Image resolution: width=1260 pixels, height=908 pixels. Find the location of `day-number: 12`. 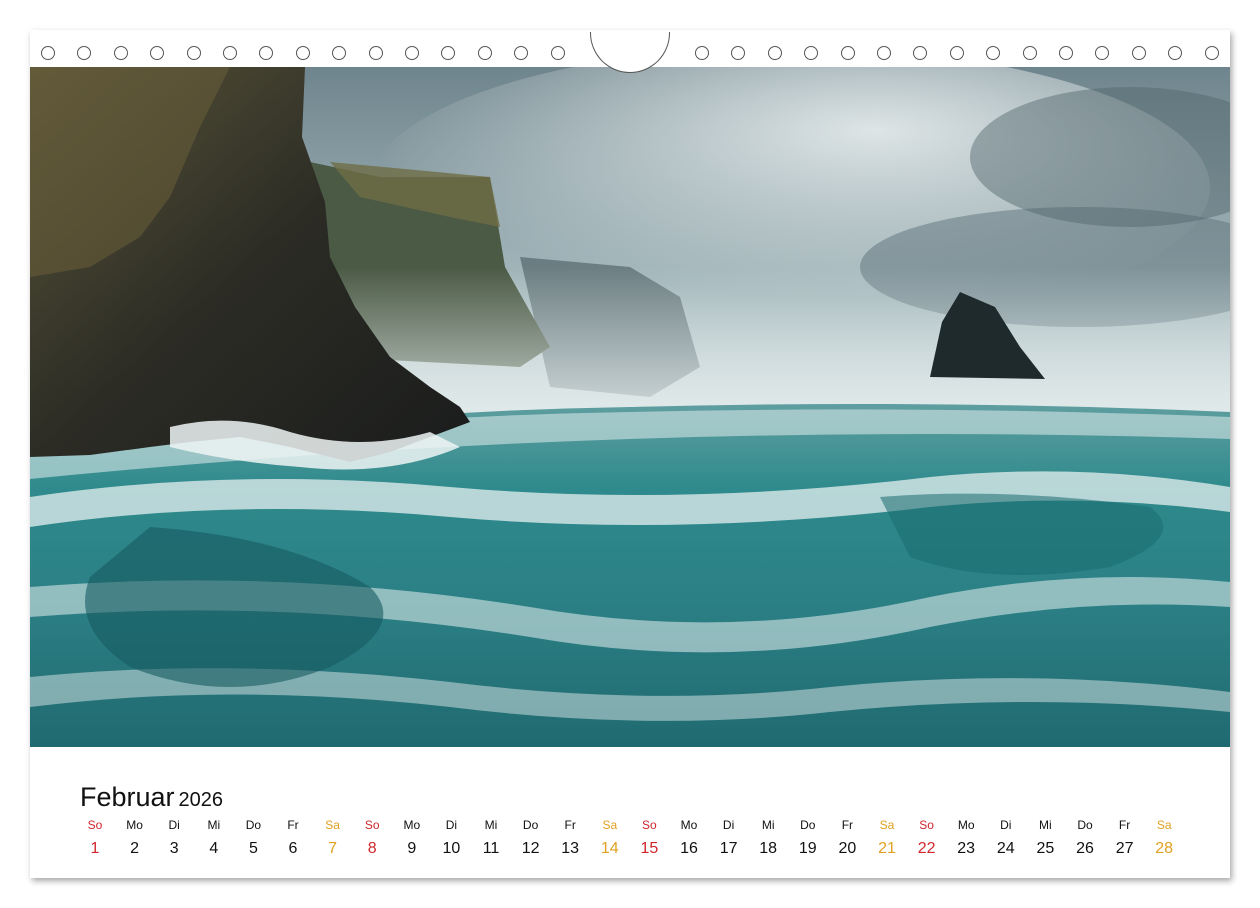

day-number: 12 is located at coordinates (530, 848).